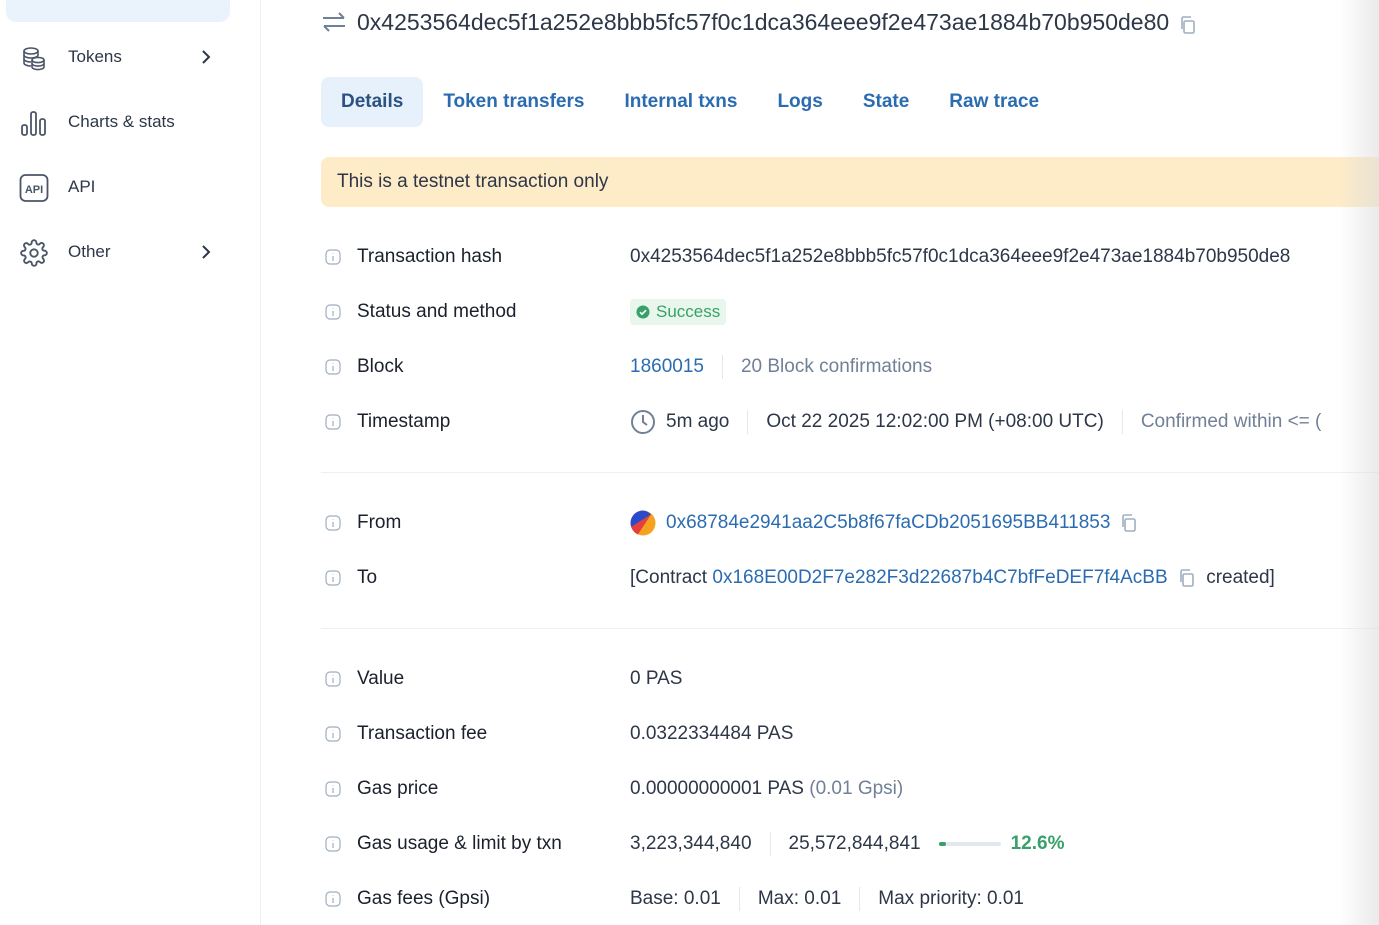  What do you see at coordinates (675, 898) in the screenshot?
I see `gas-base: Base: 0.01` at bounding box center [675, 898].